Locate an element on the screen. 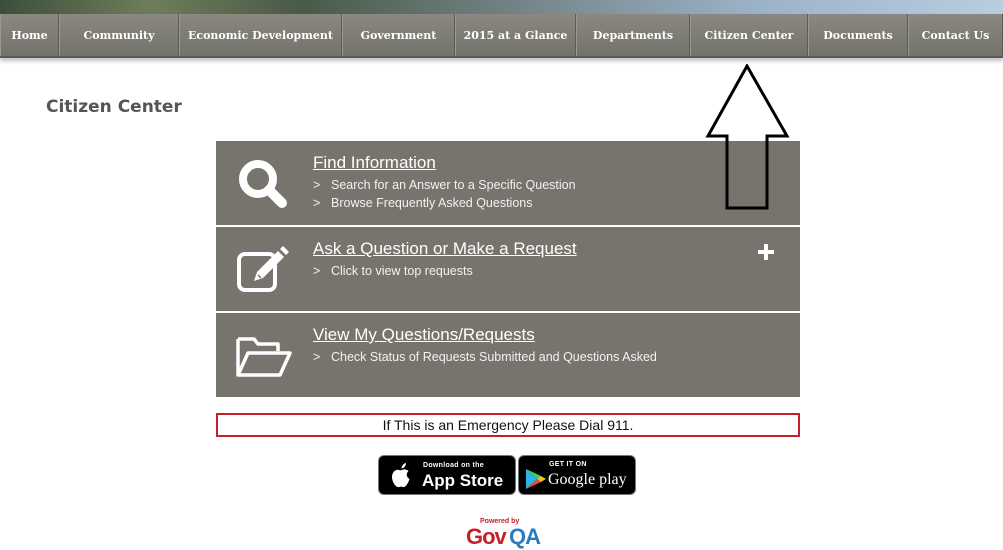  nav-2015-at-a-glance: 2015 at a Glance is located at coordinates (515, 35).